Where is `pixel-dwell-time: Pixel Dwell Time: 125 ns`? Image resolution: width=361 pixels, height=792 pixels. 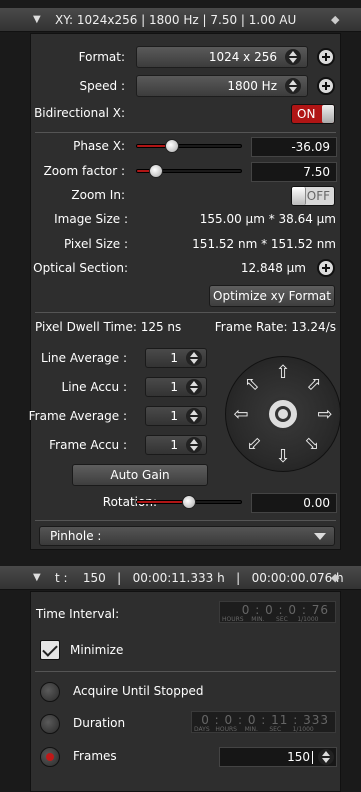 pixel-dwell-time: Pixel Dwell Time: 125 ns is located at coordinates (108, 327).